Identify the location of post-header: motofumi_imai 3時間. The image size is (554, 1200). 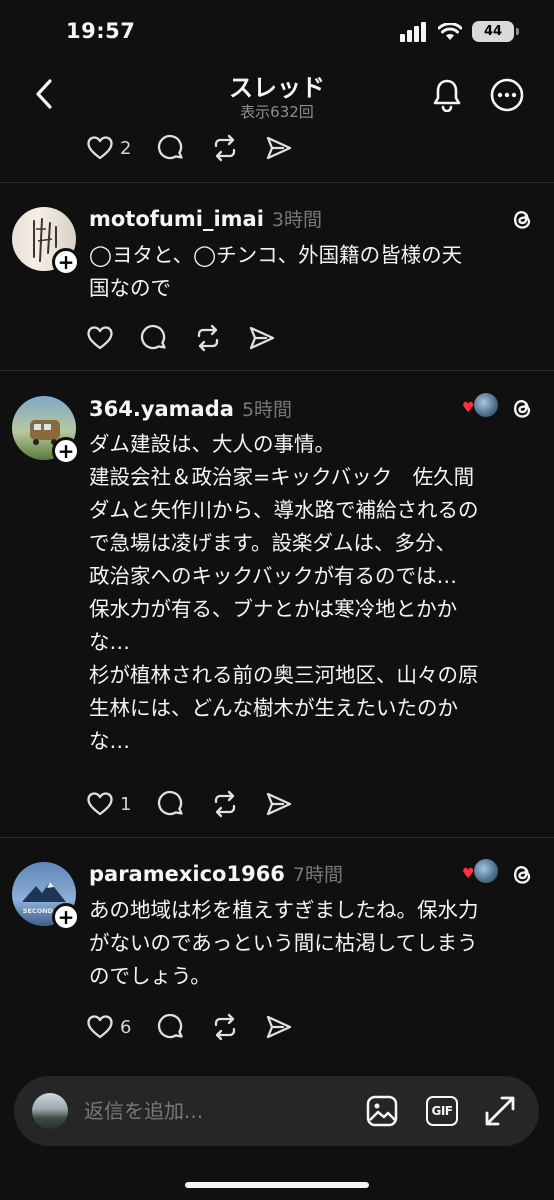
(205, 218).